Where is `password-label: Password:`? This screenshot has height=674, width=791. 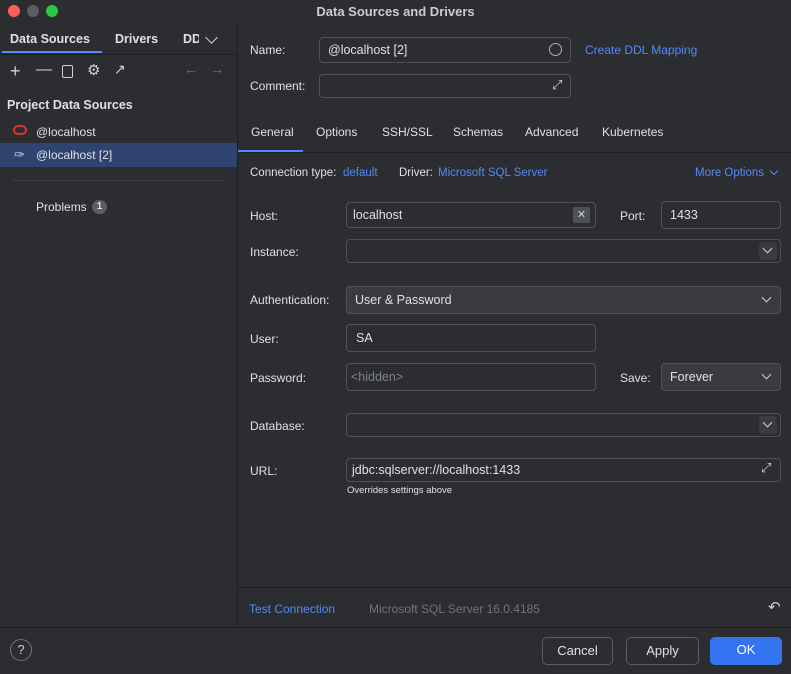 password-label: Password: is located at coordinates (278, 378).